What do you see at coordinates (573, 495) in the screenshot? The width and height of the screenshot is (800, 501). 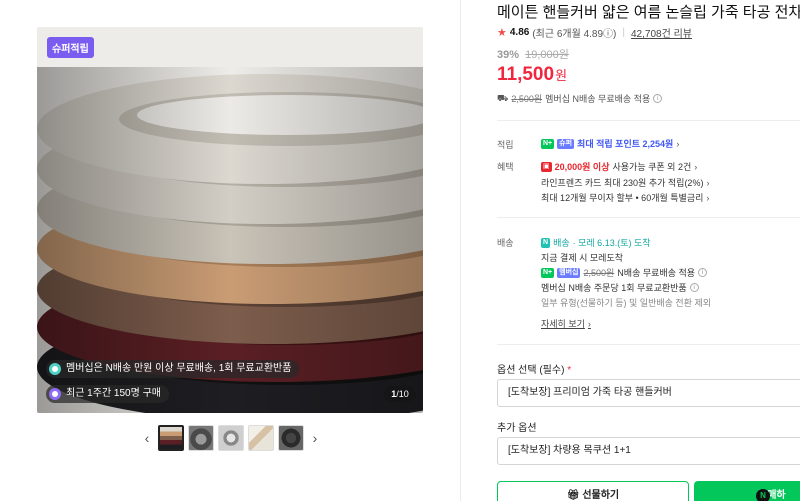 I see `gift-icon: 🎁︎` at bounding box center [573, 495].